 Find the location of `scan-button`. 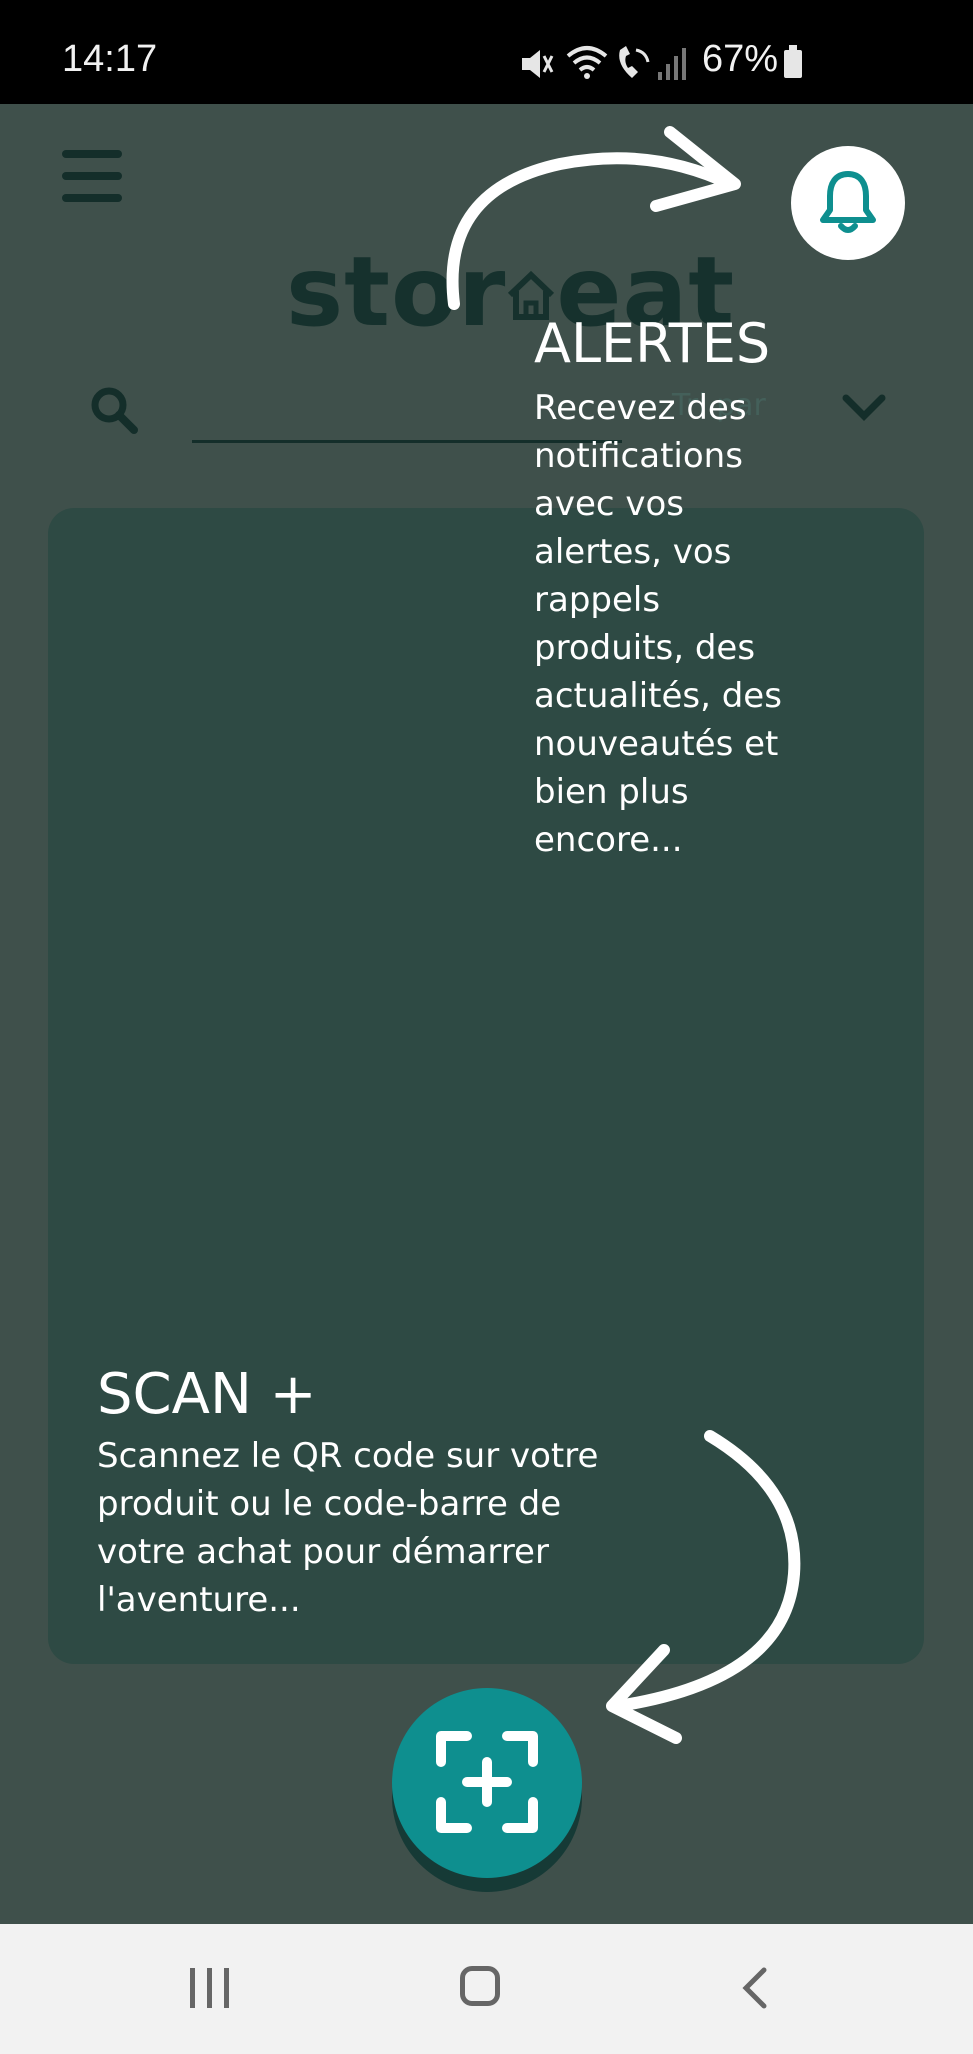

scan-button is located at coordinates (487, 1783).